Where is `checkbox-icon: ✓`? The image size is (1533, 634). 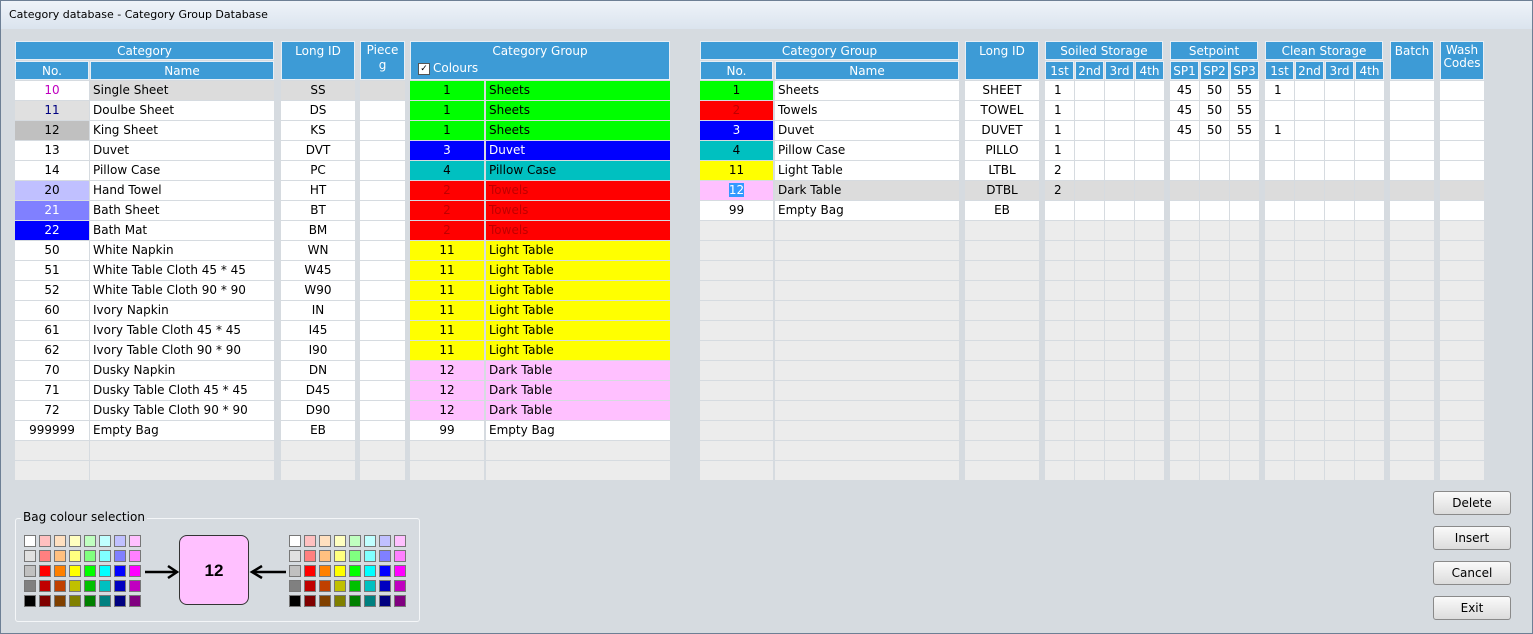 checkbox-icon: ✓ is located at coordinates (424, 68).